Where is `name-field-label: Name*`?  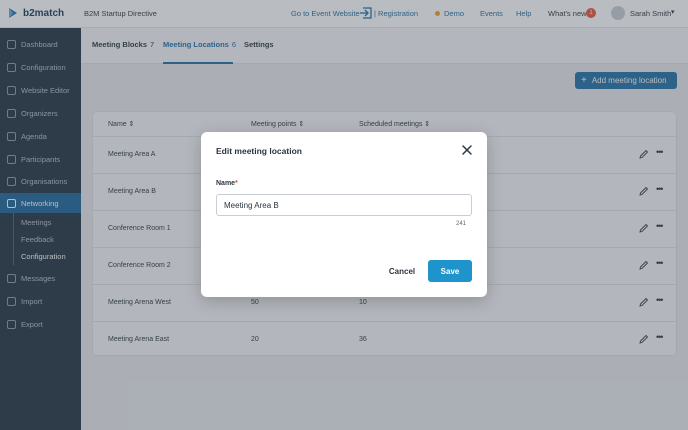
name-field-label: Name* is located at coordinates (227, 183).